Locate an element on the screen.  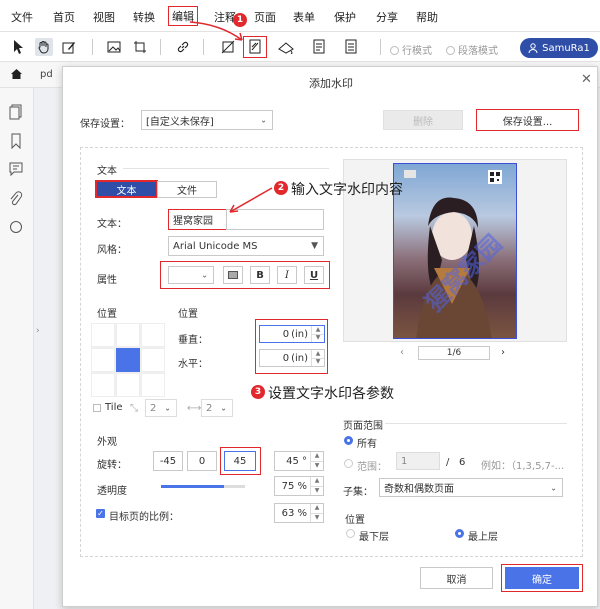
ok-button: 确定 is located at coordinates (542, 578).